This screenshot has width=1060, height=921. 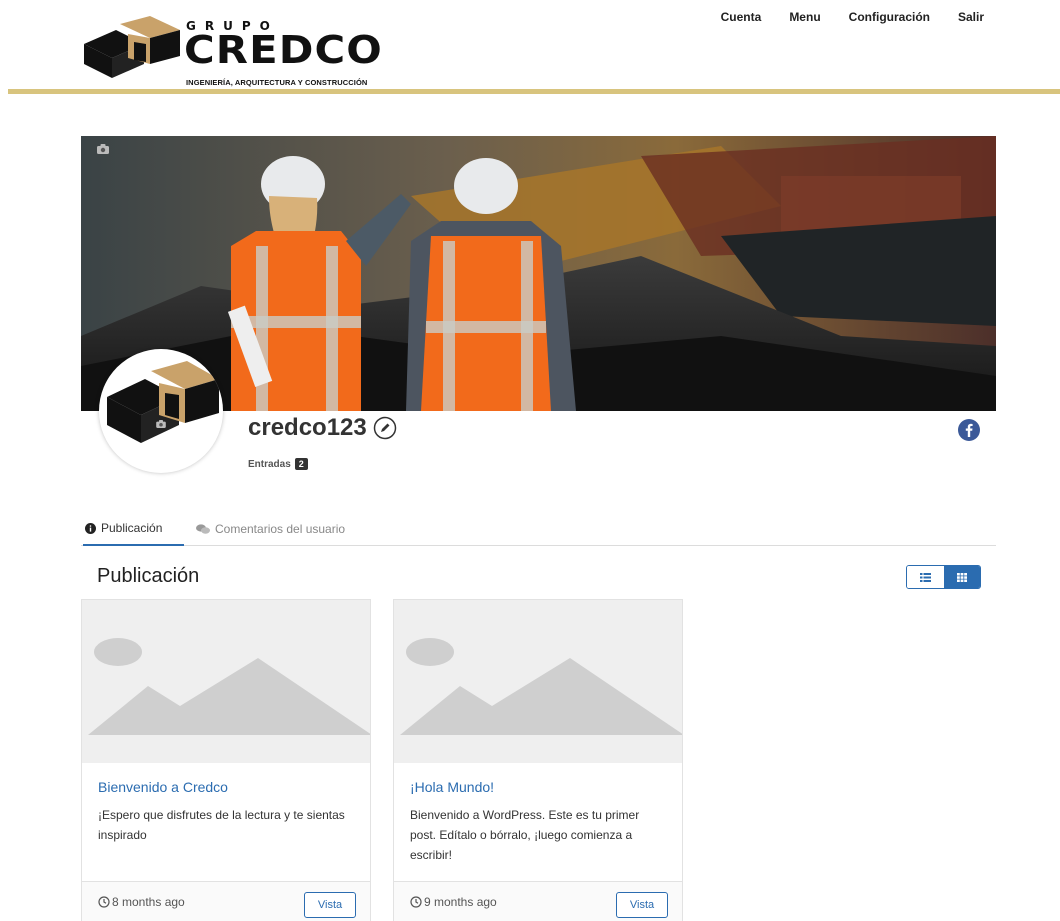 I want to click on post-time-text: 9 months ago, so click(x=460, y=902).